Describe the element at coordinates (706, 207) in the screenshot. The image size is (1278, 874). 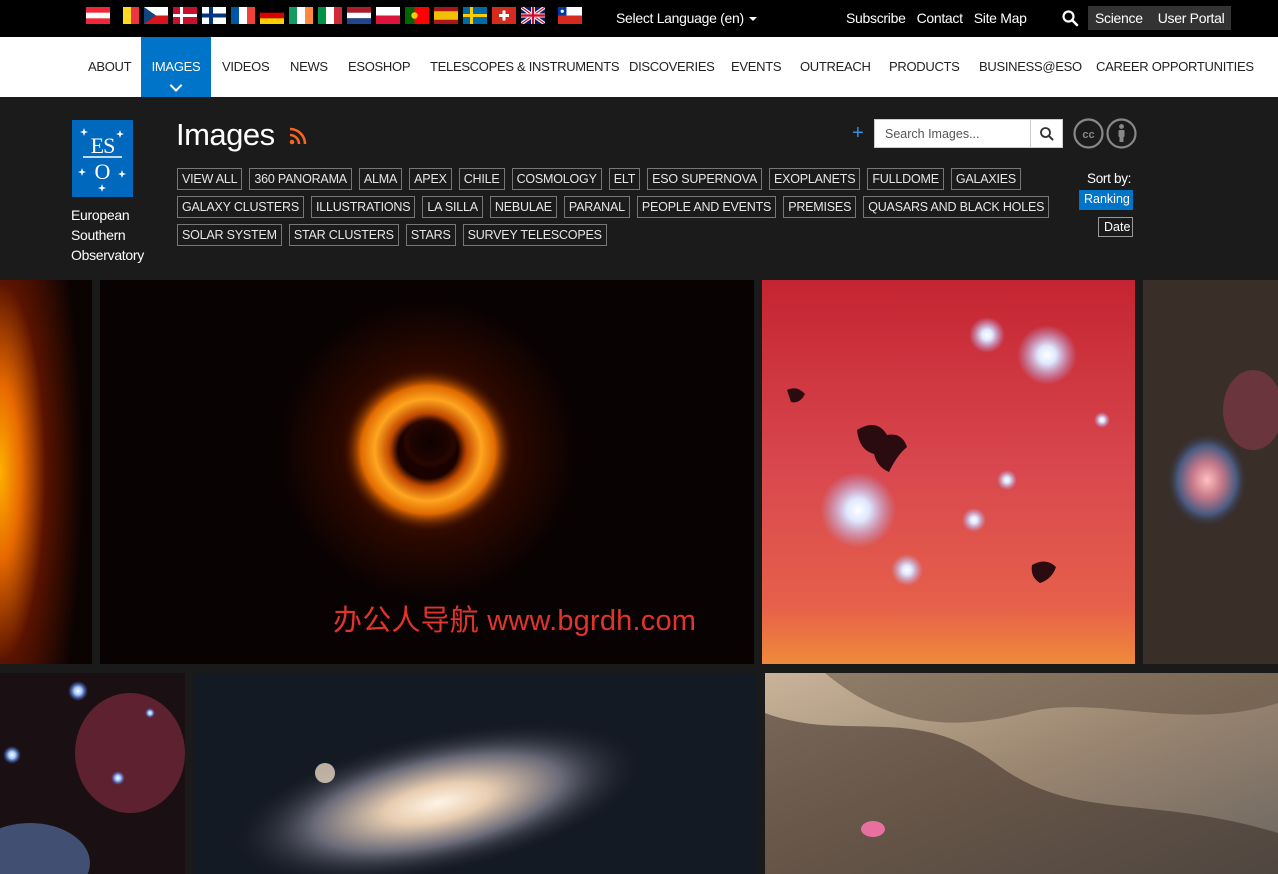
I see `tag-people-and-events: PEOPLE AND EVENTS` at that location.